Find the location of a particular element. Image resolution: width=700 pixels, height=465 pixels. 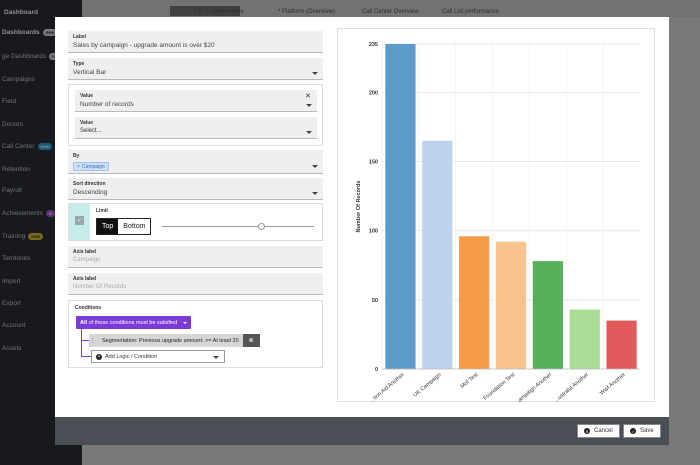

axis-label-field-1: Axis label Campaign is located at coordinates (195, 257).